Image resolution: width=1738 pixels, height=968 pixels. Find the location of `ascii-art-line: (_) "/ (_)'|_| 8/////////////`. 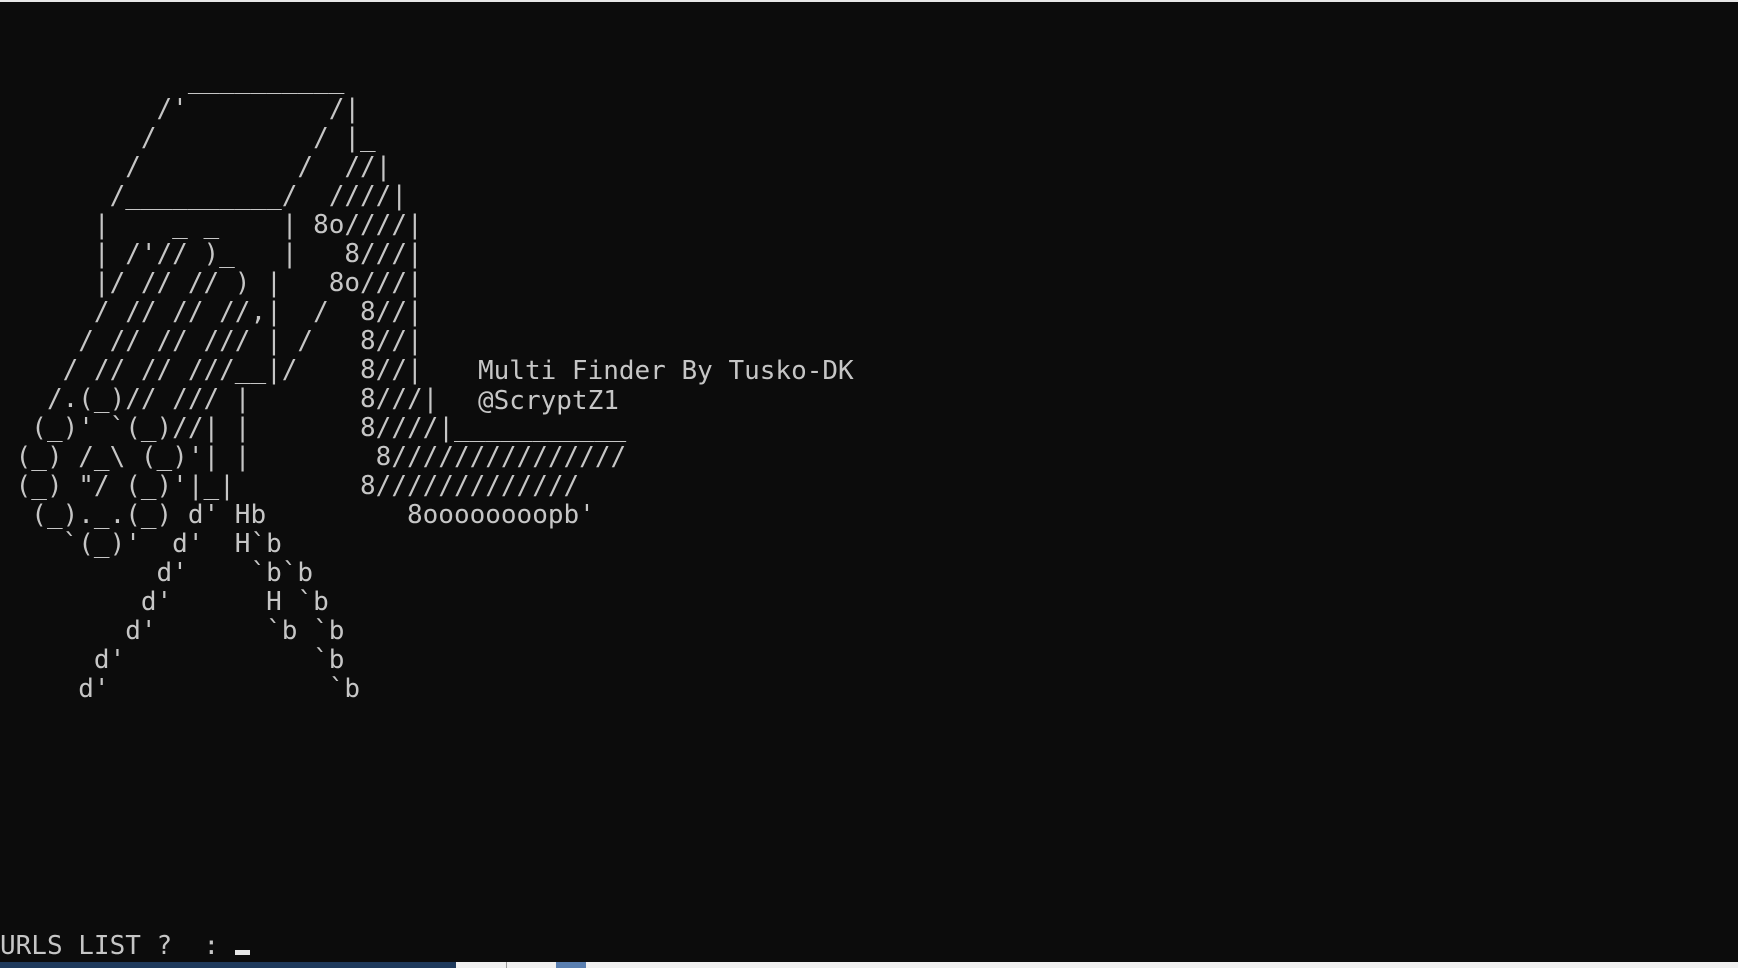

ascii-art-line: (_) "/ (_)'|_| 8///////////// is located at coordinates (290, 486).